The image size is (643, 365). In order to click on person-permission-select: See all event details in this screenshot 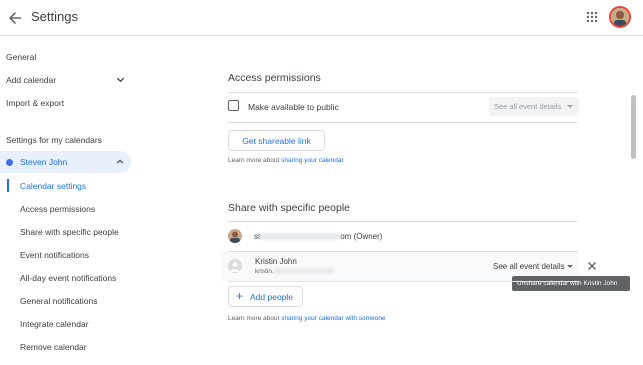, I will do `click(534, 266)`.